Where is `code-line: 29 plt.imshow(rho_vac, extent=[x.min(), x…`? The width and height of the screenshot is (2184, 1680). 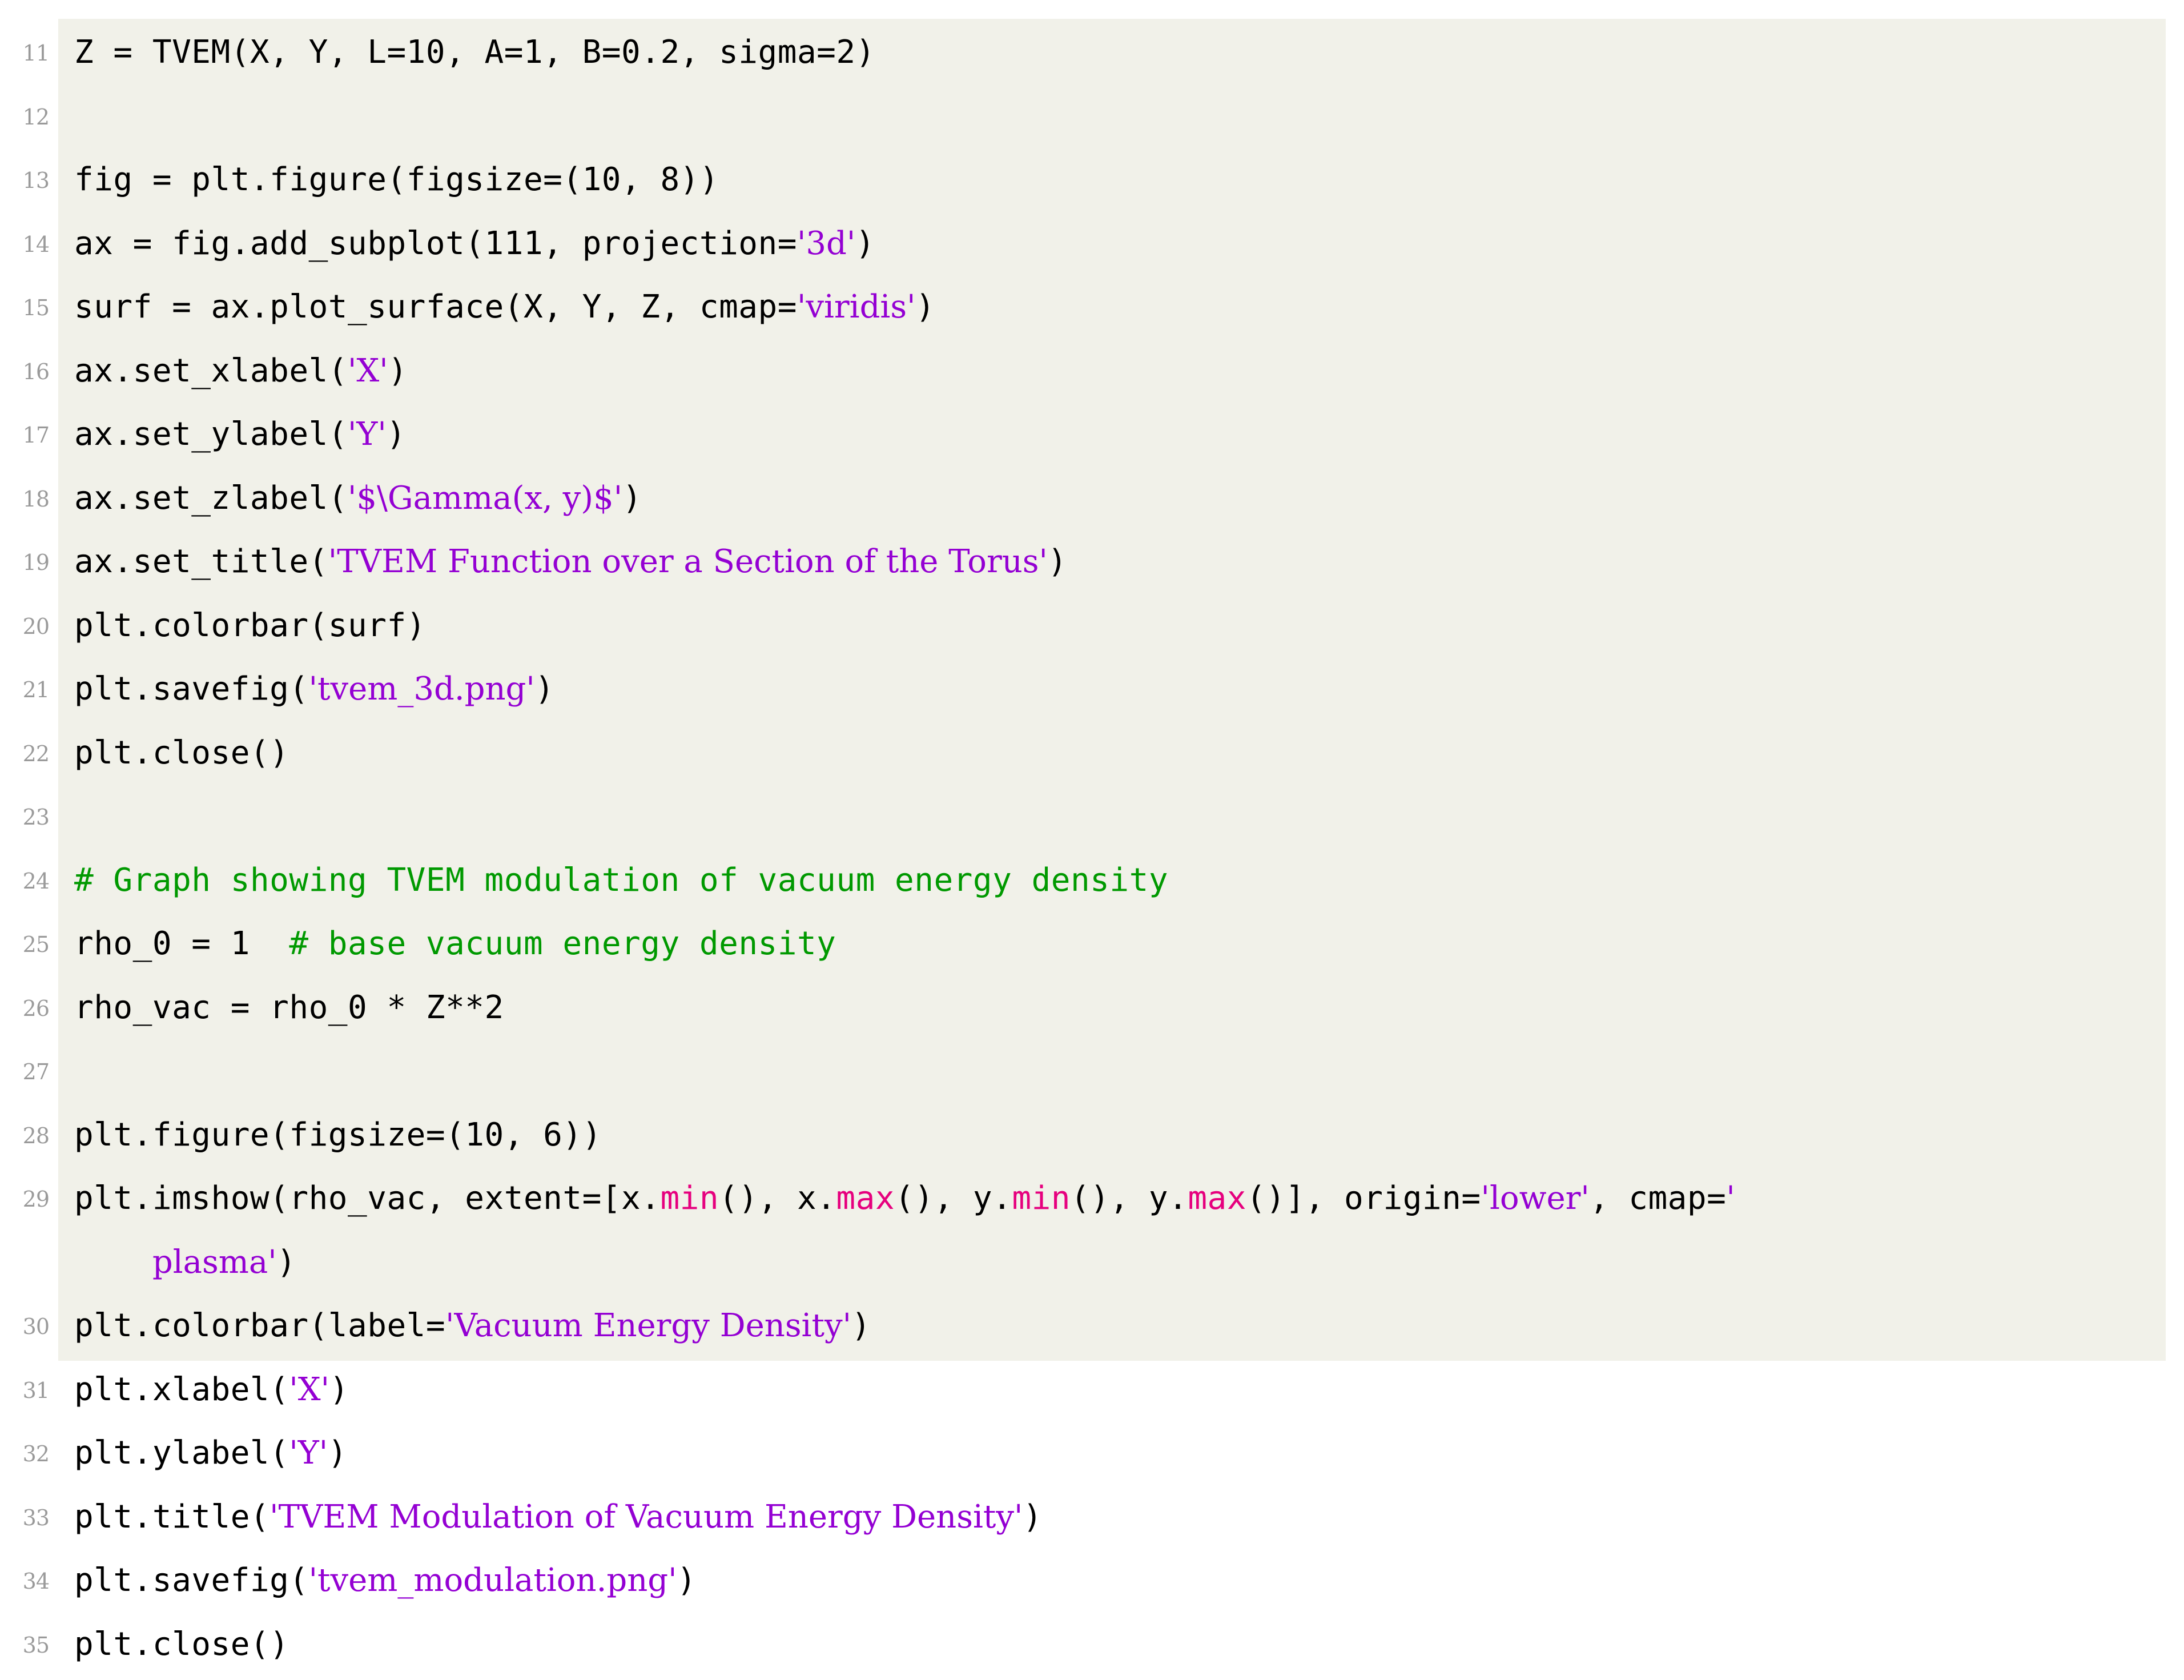 code-line: 29 plt.imshow(rho_vac, extent=[x.min(), x… is located at coordinates (1092, 1197).